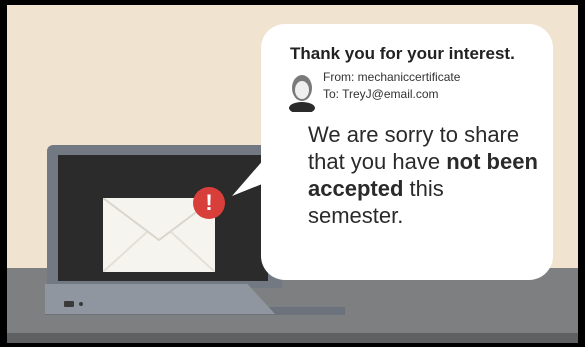  Describe the element at coordinates (392, 77) in the screenshot. I see `email-from: From: mechaniccertificate` at that location.